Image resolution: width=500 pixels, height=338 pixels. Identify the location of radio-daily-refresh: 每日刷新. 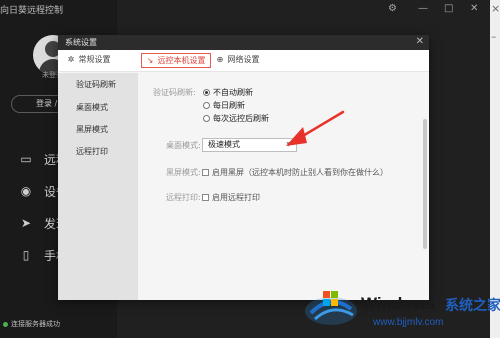
(224, 105).